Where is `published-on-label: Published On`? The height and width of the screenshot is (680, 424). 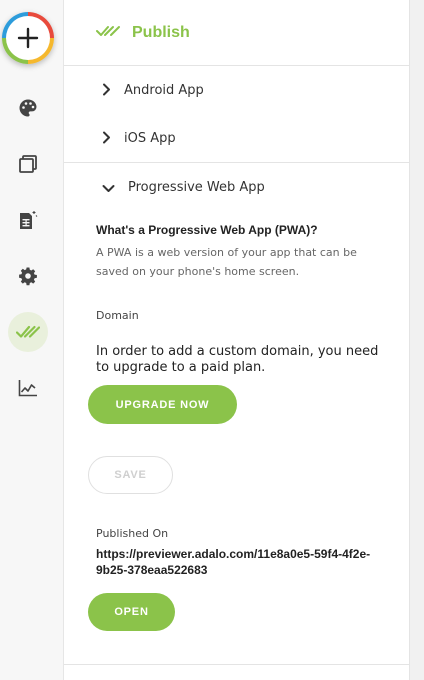
published-on-label: Published On is located at coordinates (132, 533).